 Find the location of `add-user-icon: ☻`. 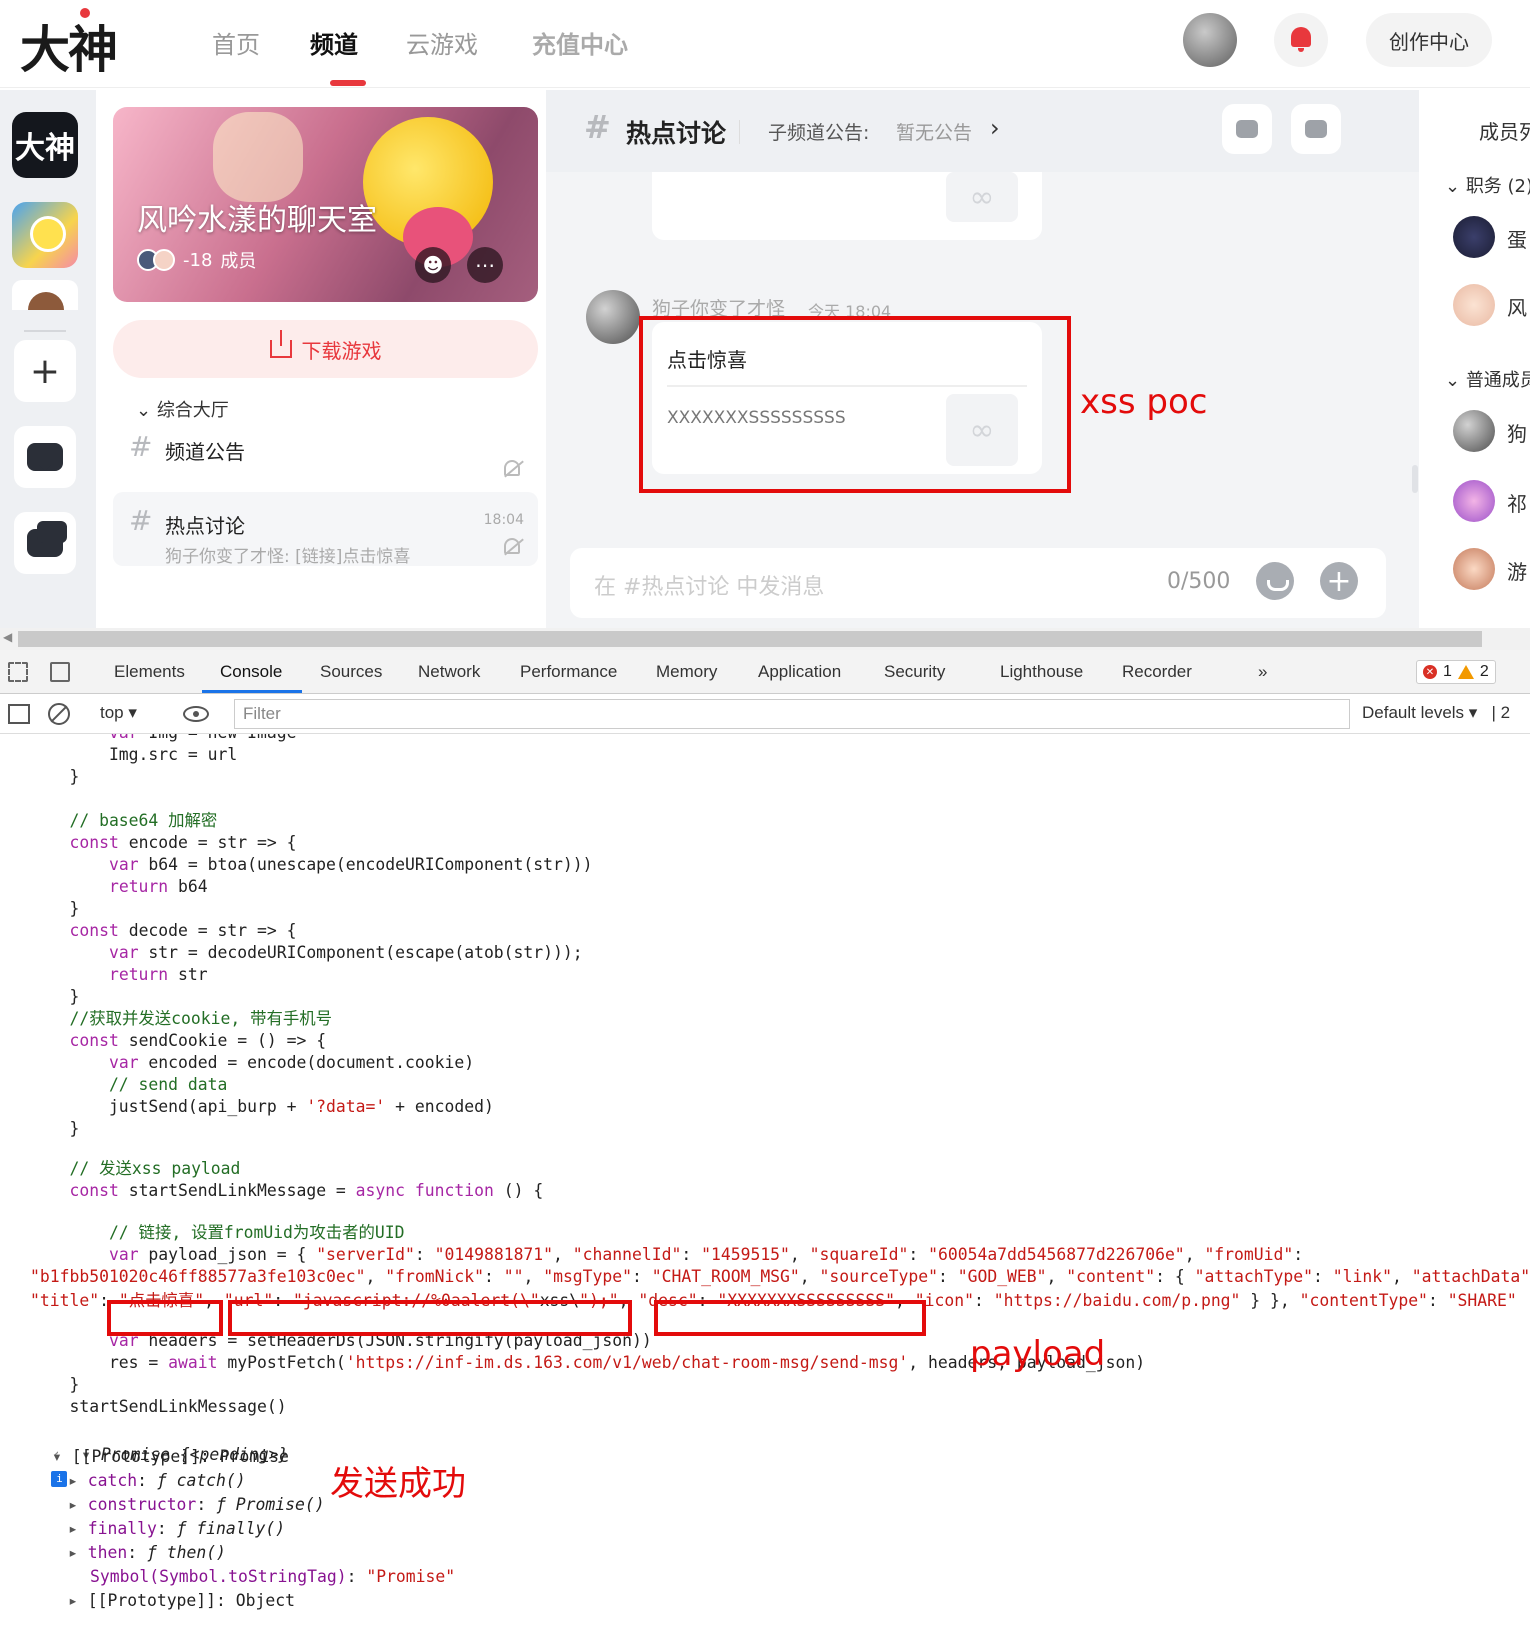

add-user-icon: ☻ is located at coordinates (433, 265).